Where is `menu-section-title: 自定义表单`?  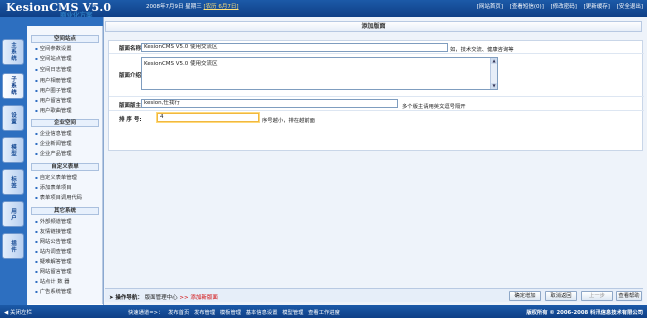
menu-section-title: 自定义表单 is located at coordinates (65, 167).